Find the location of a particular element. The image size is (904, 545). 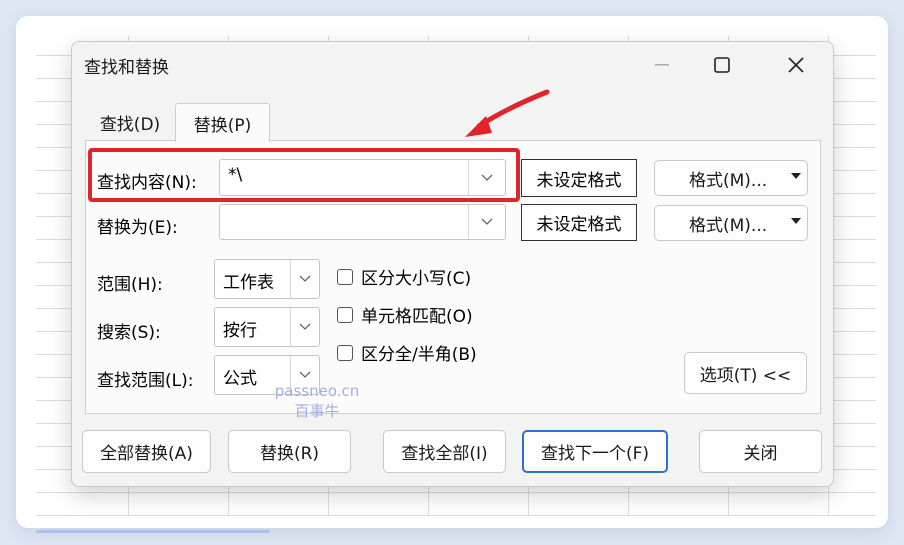

replace-format-preview: 未设定格式 is located at coordinates (579, 222).